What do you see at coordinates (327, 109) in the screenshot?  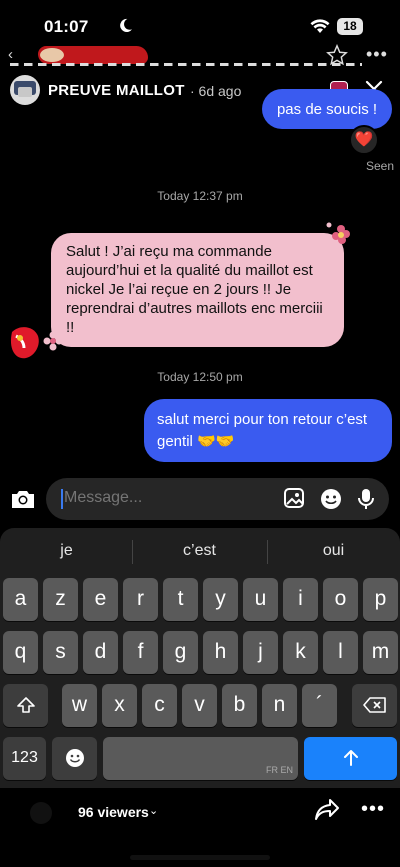 I see `message-bubble-outgoing: pas de soucis !` at bounding box center [327, 109].